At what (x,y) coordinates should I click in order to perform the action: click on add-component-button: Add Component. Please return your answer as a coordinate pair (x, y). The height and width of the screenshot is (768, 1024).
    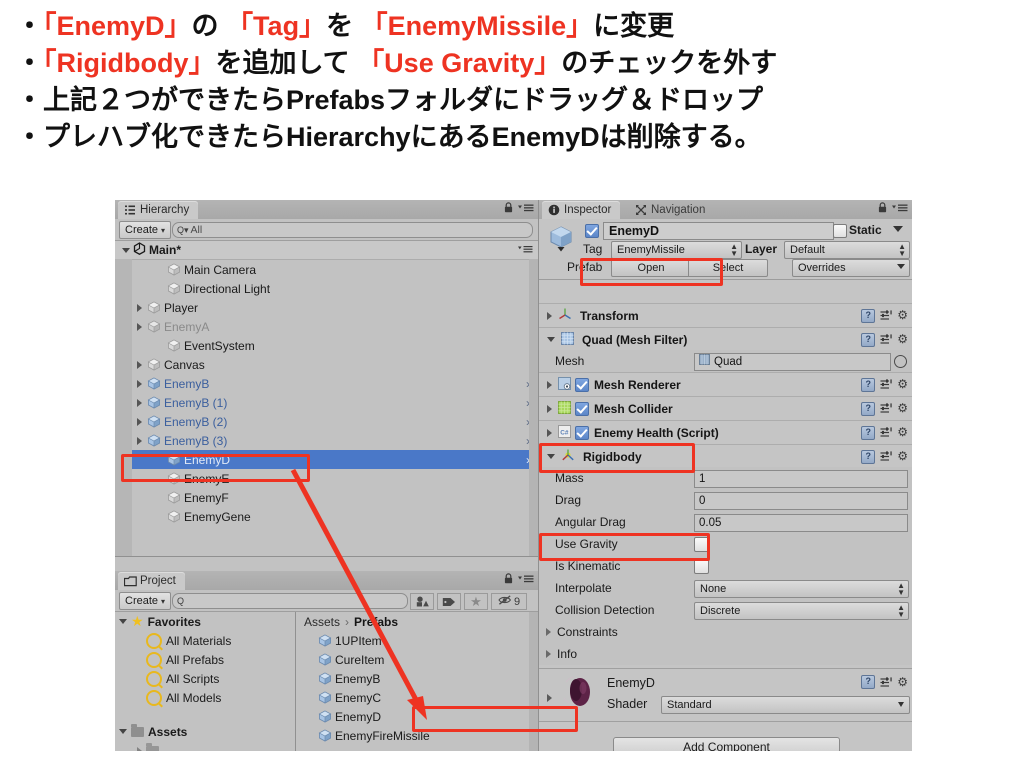
    Looking at the image, I should click on (726, 744).